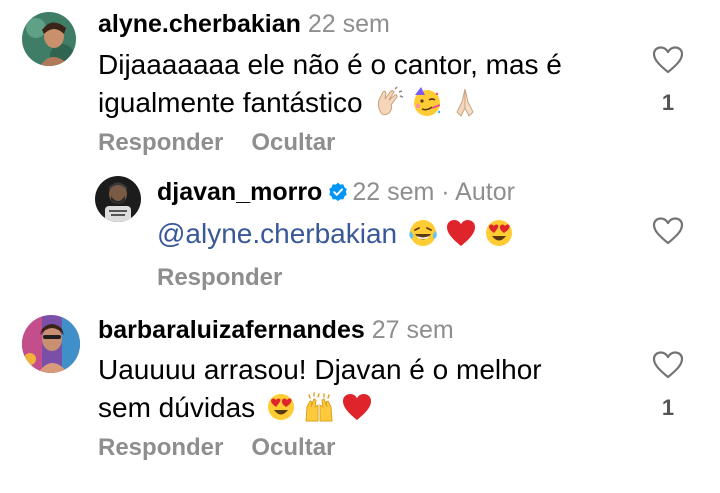  I want to click on comment-author: alyne.cherbakian 22 sem, so click(244, 24).